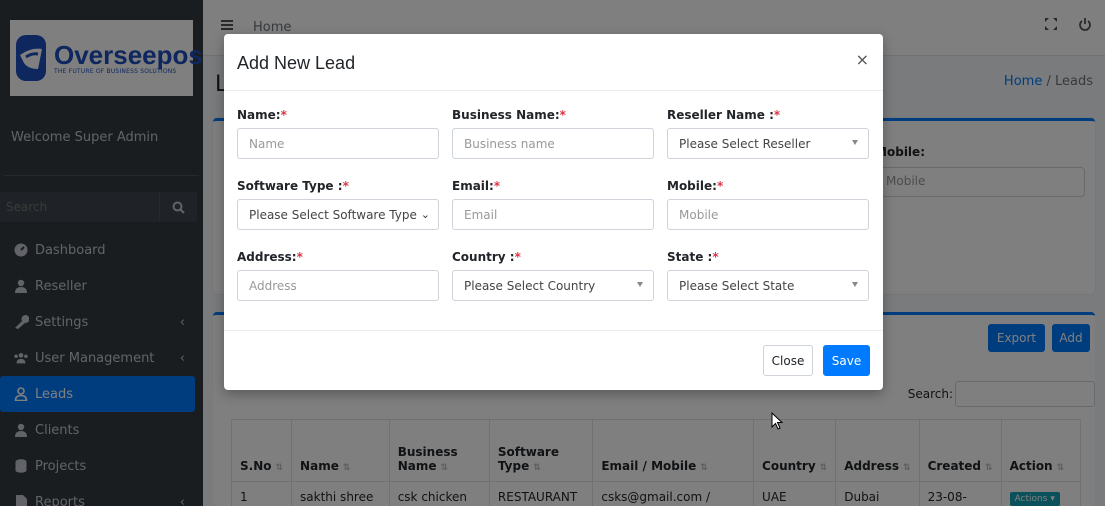  What do you see at coordinates (31, 58) in the screenshot?
I see `logo-icon` at bounding box center [31, 58].